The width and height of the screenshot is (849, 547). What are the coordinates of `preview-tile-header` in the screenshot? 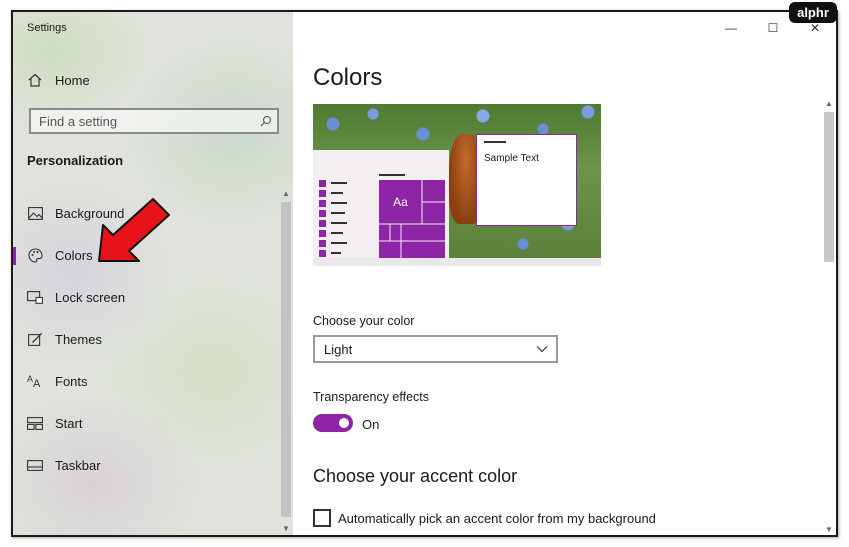 It's located at (392, 175).